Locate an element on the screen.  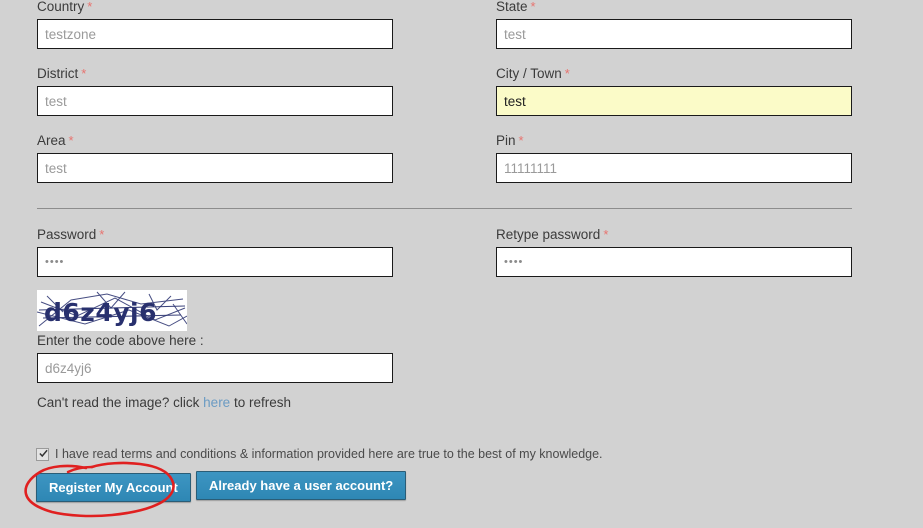
label-area: Area * is located at coordinates (55, 140).